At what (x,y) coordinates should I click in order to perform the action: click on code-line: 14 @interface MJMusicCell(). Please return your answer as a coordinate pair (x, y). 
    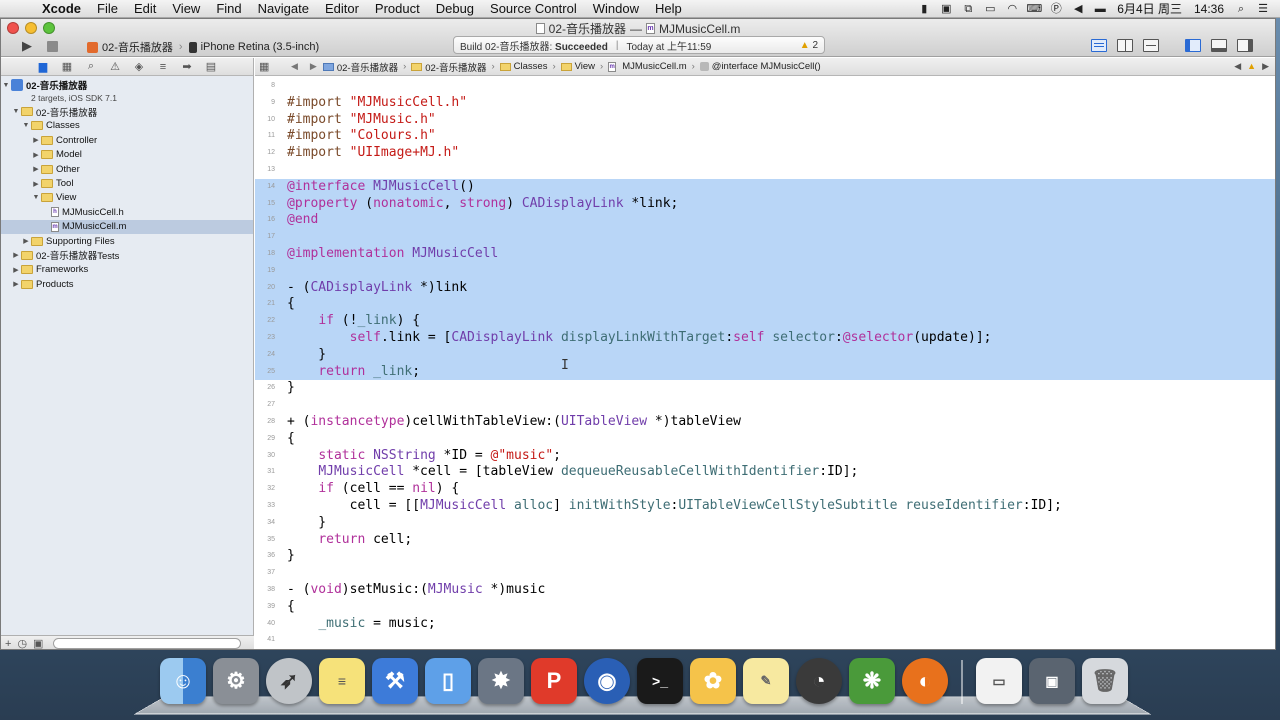
    Looking at the image, I should click on (765, 187).